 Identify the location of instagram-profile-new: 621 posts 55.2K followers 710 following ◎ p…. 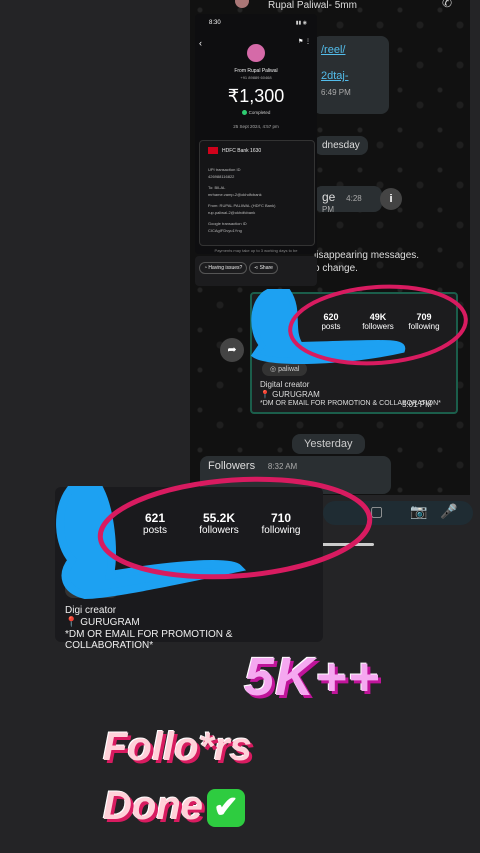
(189, 569).